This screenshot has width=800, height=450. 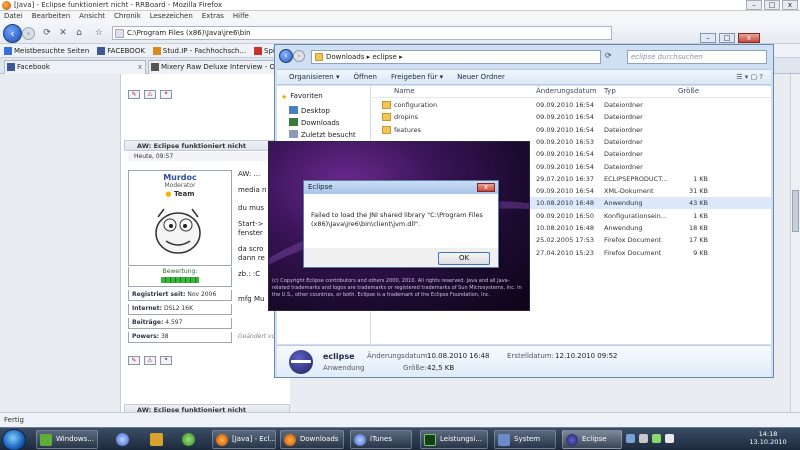 What do you see at coordinates (127, 16) in the screenshot?
I see `menu-history: Chronik` at bounding box center [127, 16].